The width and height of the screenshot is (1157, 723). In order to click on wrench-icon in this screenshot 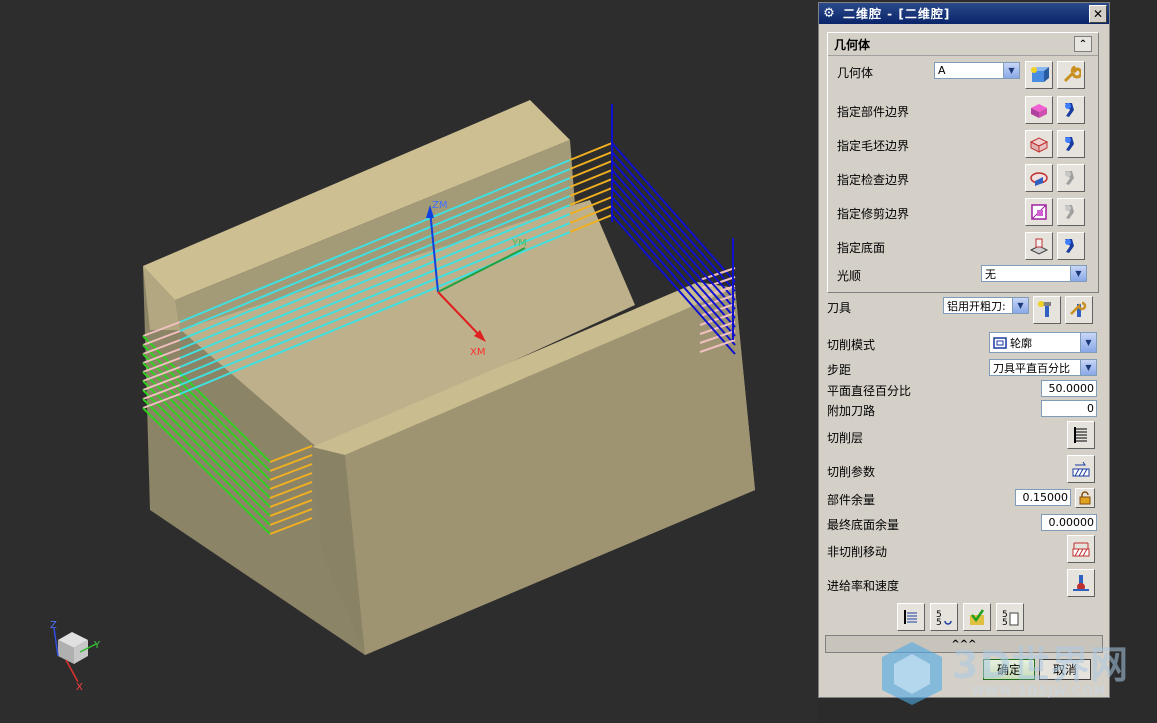, I will do `click(1072, 74)`.